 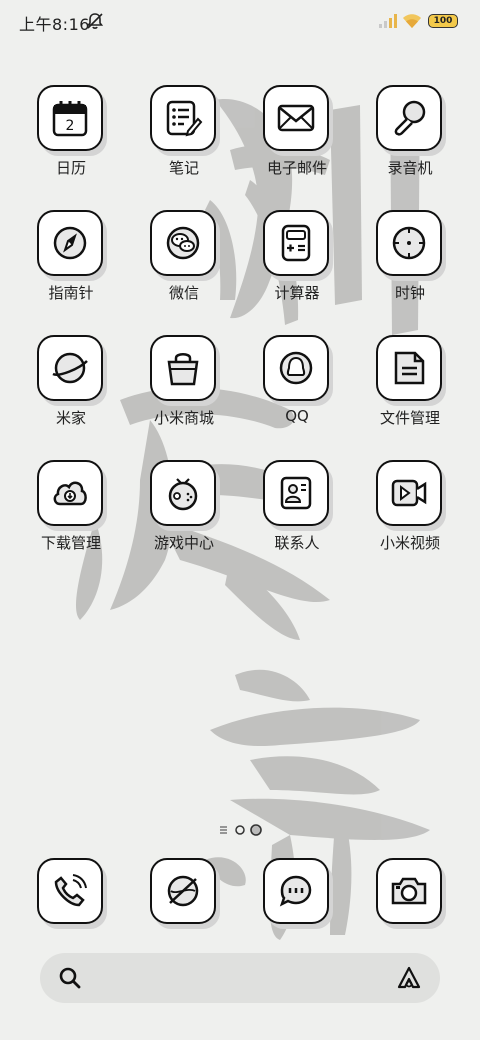 What do you see at coordinates (71, 293) in the screenshot?
I see `app-label: 指南针` at bounding box center [71, 293].